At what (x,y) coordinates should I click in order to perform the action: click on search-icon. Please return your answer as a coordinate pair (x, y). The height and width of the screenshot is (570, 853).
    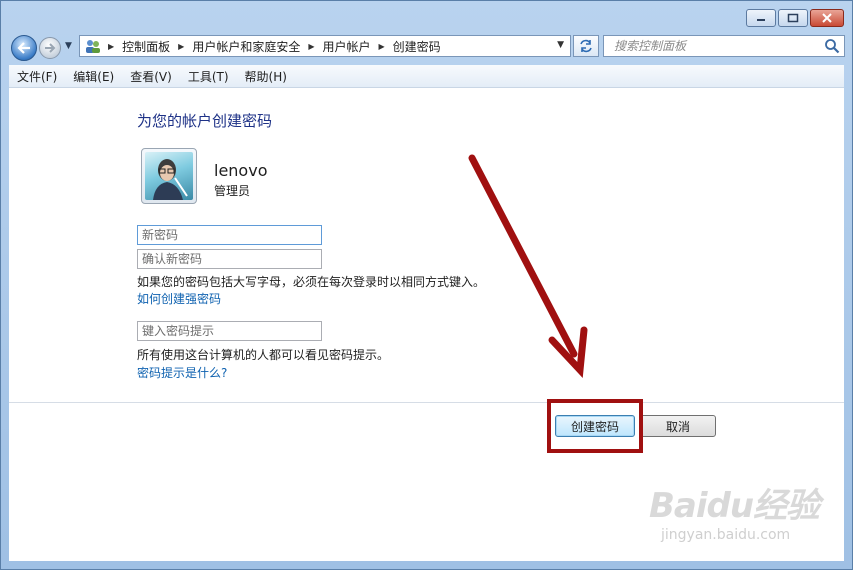
    Looking at the image, I should click on (832, 46).